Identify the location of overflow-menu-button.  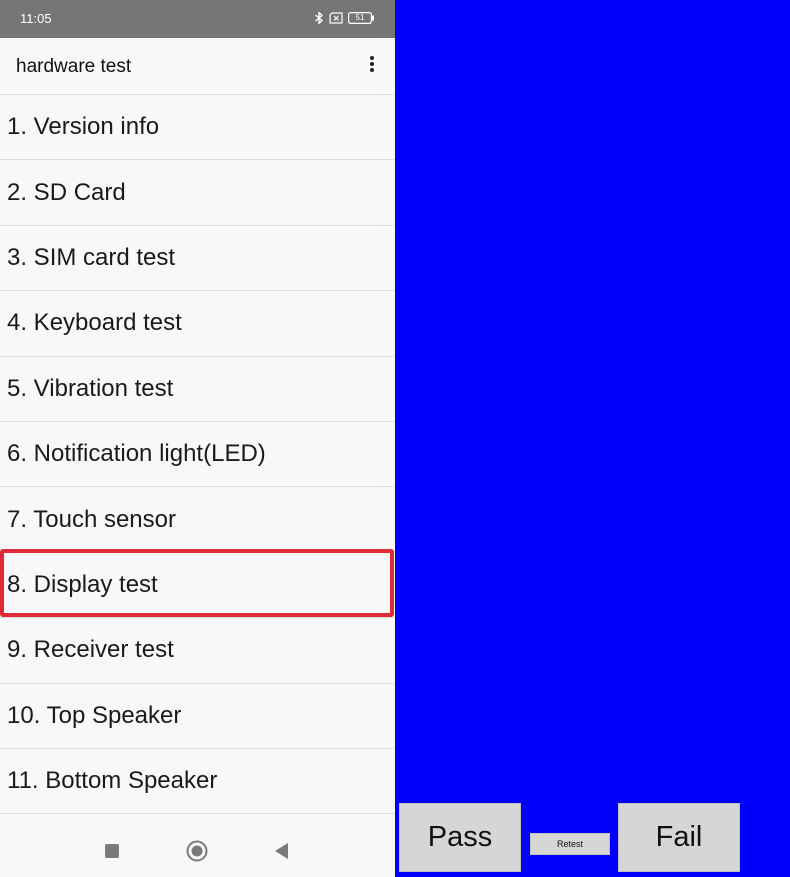
(372, 66).